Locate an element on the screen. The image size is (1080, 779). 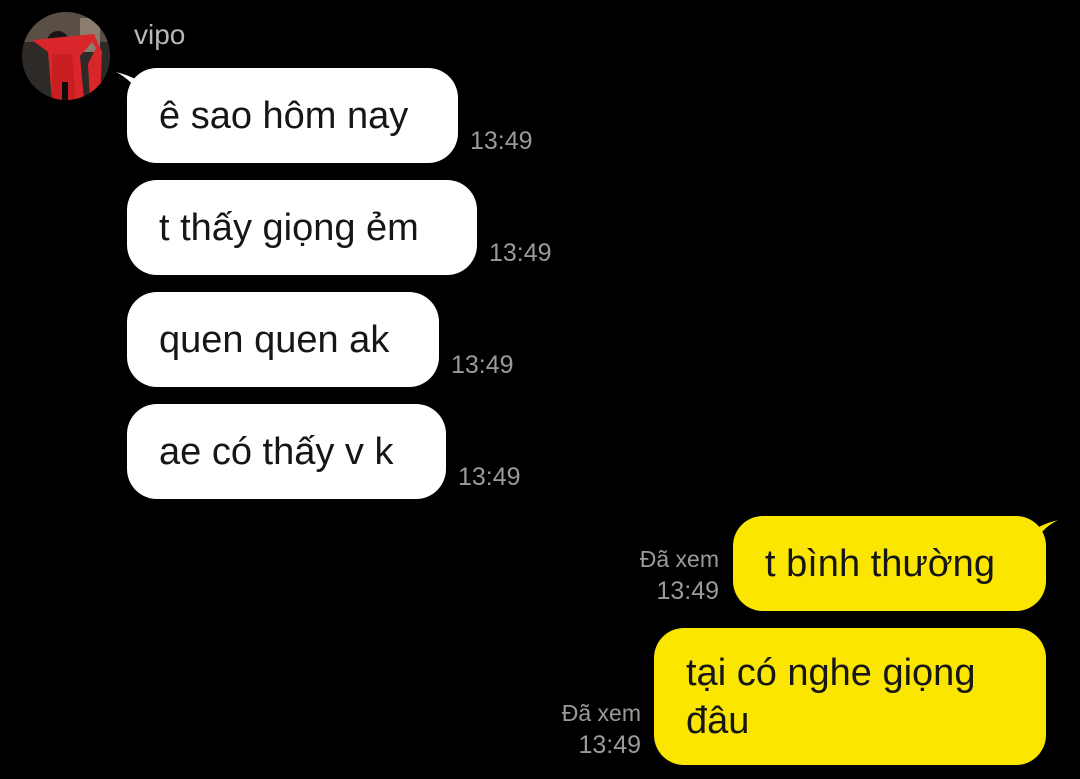
incoming-message-bubble: t thấy giọng ẻm is located at coordinates (302, 227).